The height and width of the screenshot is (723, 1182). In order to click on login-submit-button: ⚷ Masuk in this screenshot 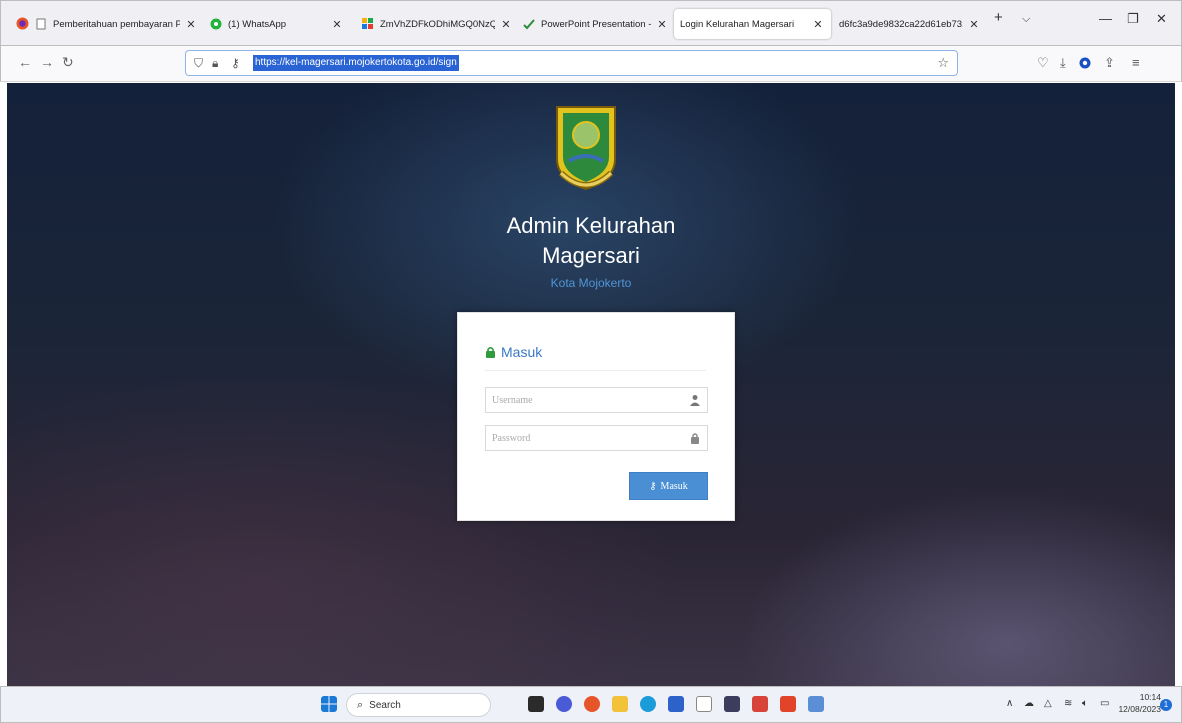, I will do `click(668, 486)`.